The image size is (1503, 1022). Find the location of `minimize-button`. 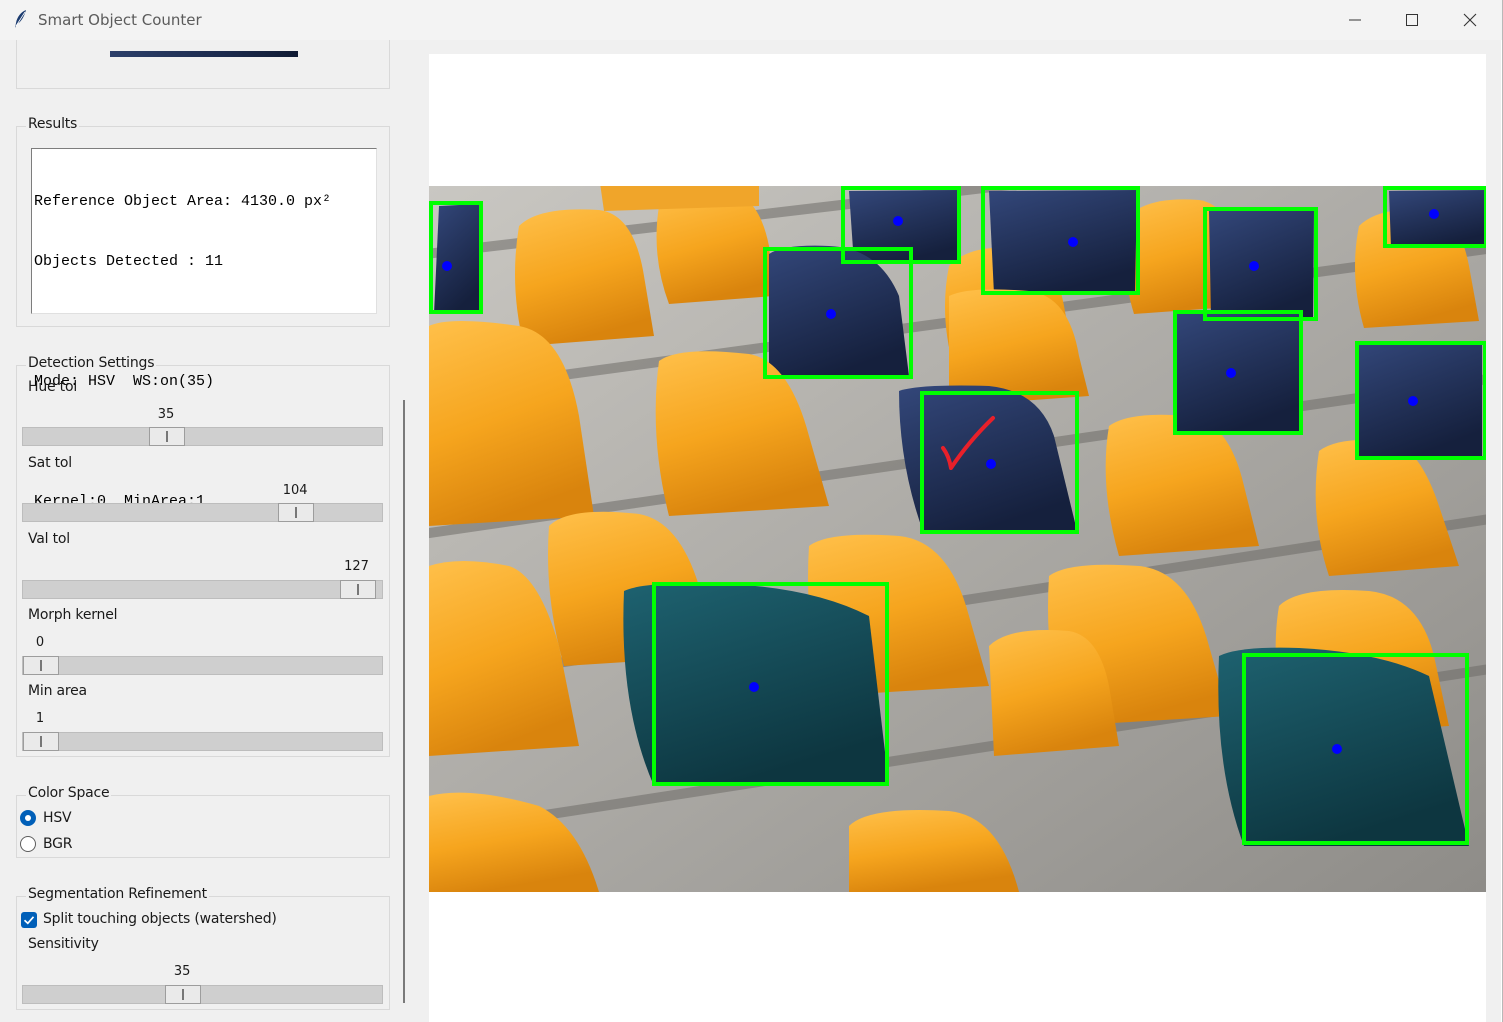

minimize-button is located at coordinates (1355, 20).